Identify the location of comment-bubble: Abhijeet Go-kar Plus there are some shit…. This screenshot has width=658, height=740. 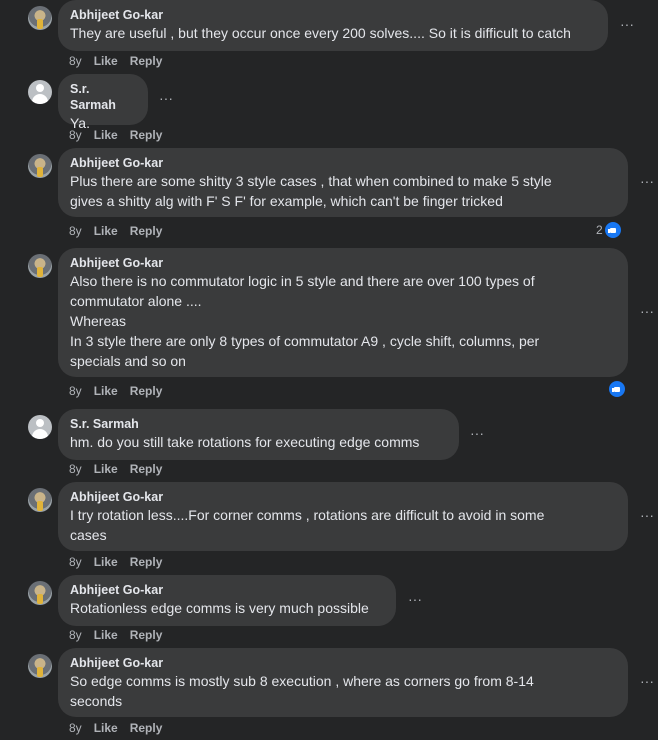
(343, 182).